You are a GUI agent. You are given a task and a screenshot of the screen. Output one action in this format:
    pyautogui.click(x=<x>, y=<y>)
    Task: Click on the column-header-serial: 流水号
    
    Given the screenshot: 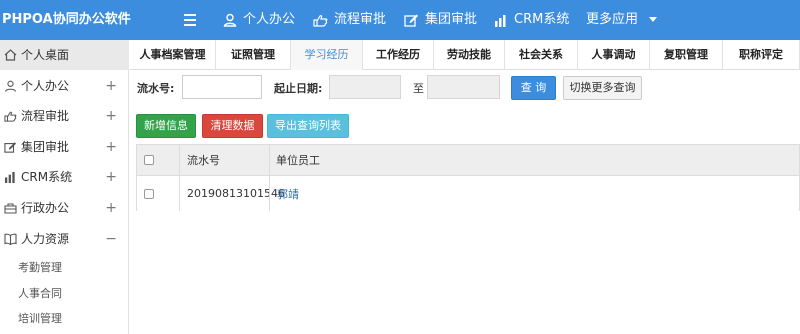 What is the action you would take?
    pyautogui.click(x=203, y=160)
    